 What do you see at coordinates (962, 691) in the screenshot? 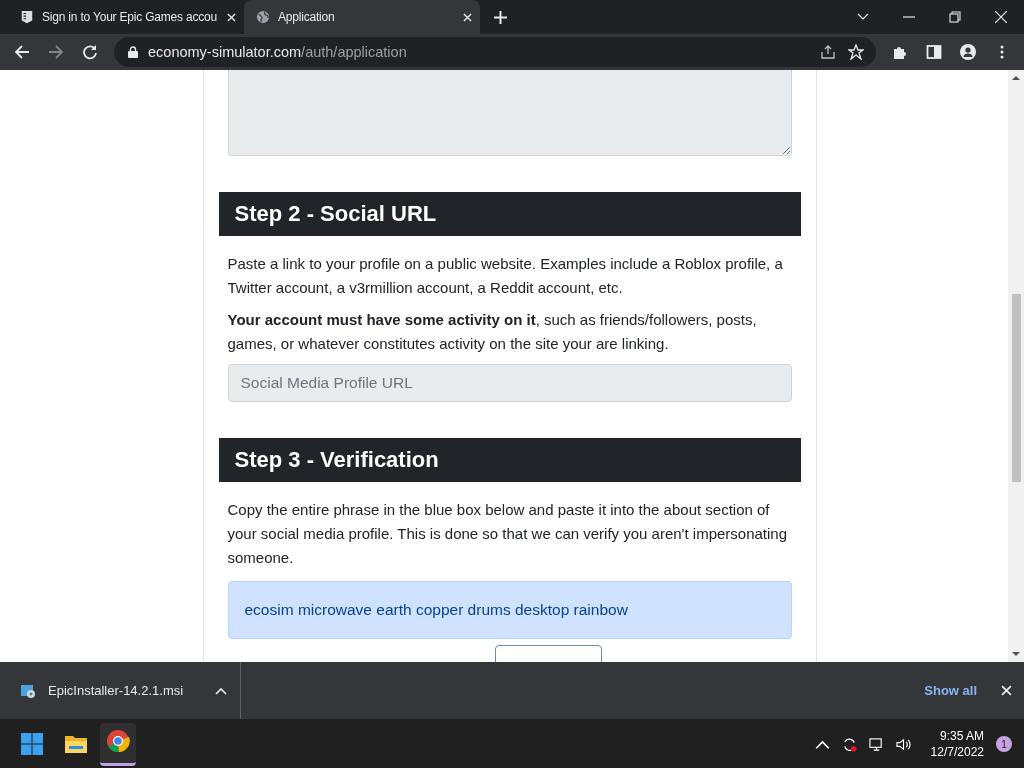
I see `show-all-link: Show all` at bounding box center [962, 691].